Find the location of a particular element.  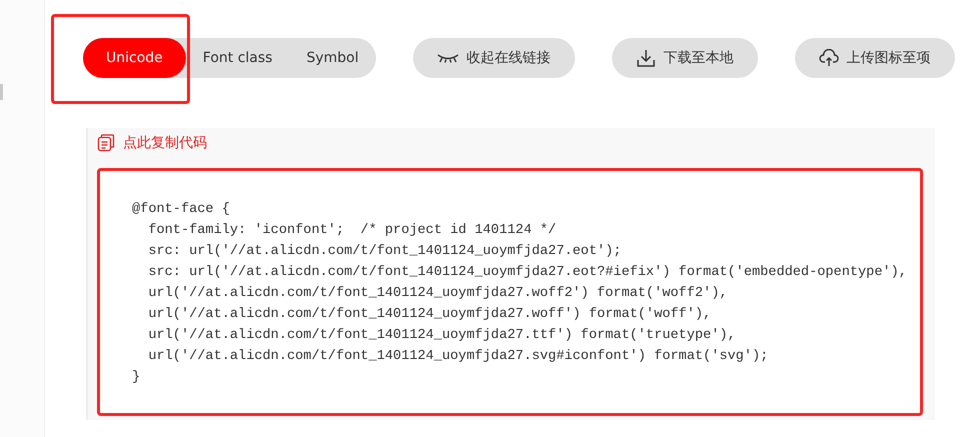

action-button: 下载至本地 is located at coordinates (685, 58).